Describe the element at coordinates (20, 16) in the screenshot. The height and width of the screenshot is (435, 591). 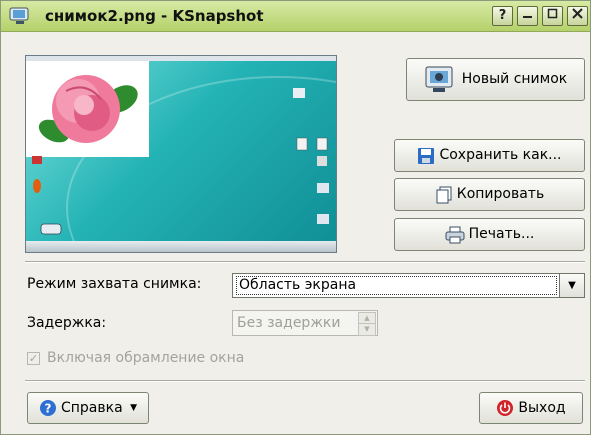
I see `ksnapshot-app-icon` at that location.